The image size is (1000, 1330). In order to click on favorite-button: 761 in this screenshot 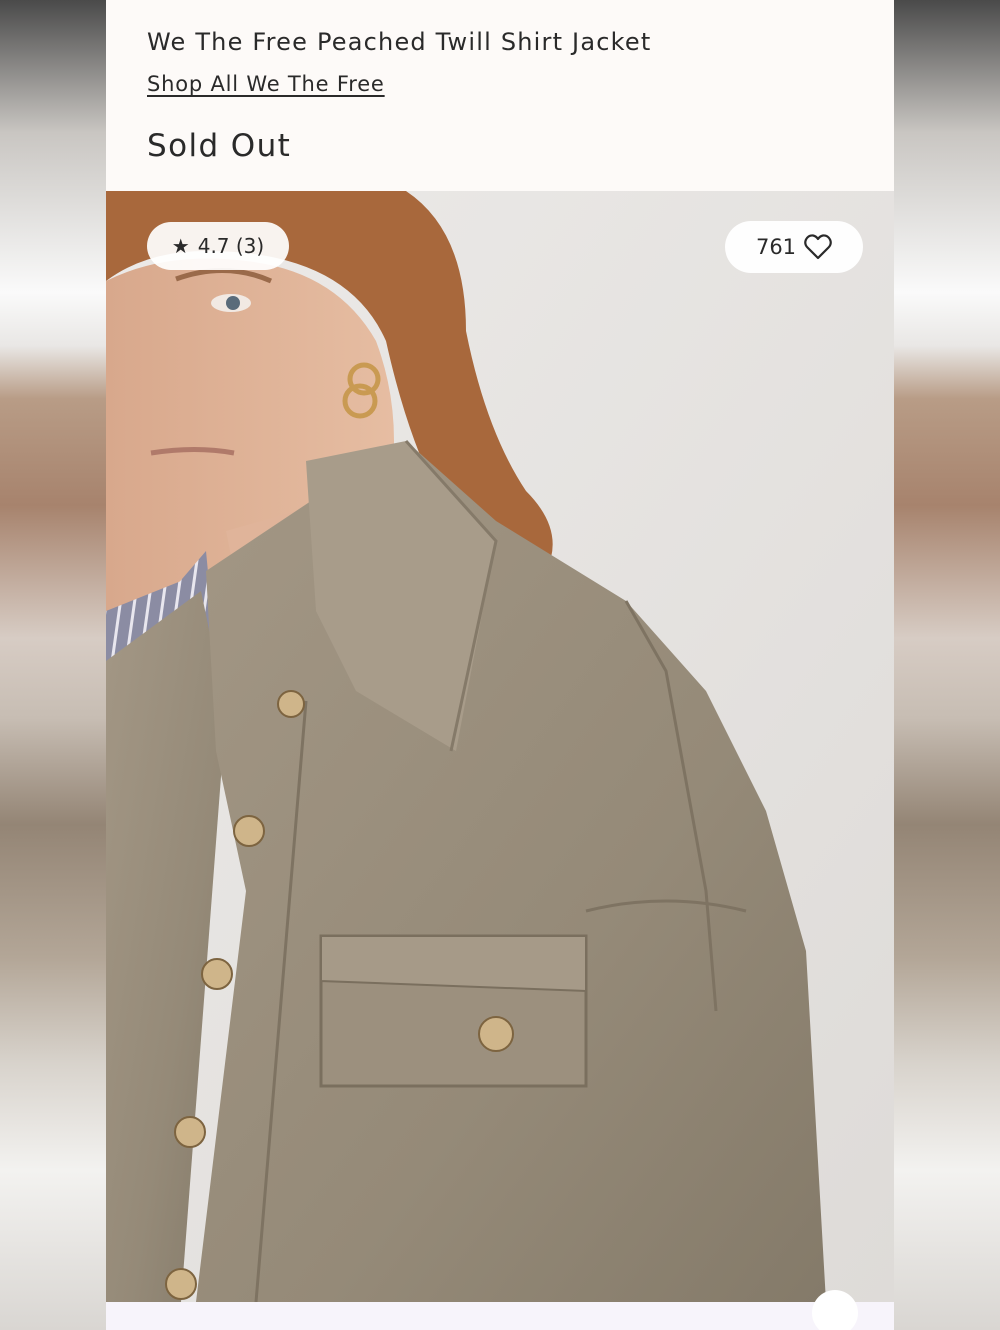, I will do `click(794, 247)`.